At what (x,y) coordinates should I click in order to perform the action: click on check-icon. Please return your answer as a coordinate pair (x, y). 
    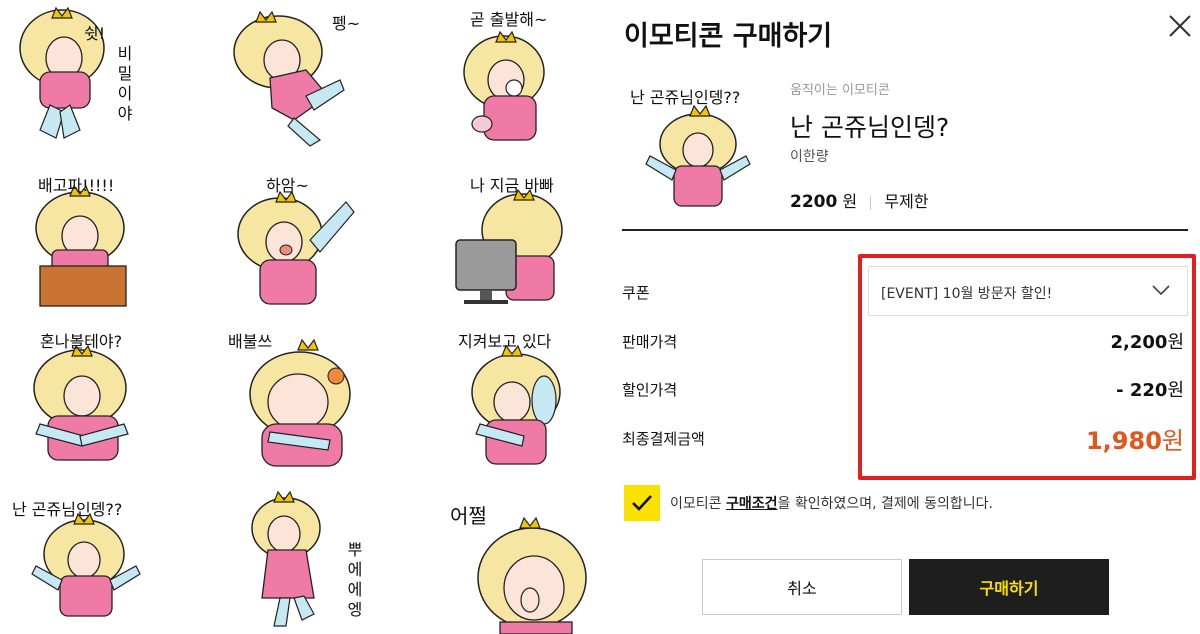
    Looking at the image, I should click on (642, 503).